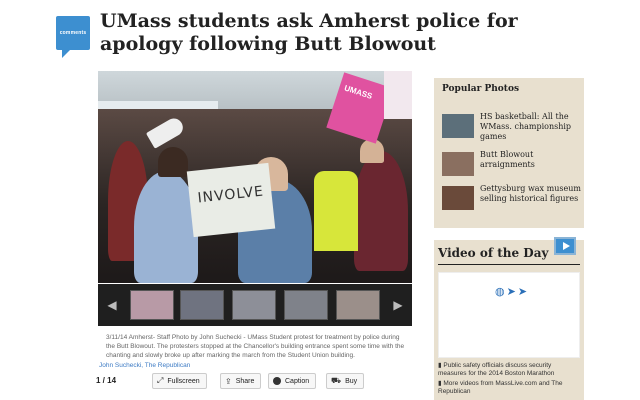  I want to click on next-arrow-icon: ▶, so click(398, 305).